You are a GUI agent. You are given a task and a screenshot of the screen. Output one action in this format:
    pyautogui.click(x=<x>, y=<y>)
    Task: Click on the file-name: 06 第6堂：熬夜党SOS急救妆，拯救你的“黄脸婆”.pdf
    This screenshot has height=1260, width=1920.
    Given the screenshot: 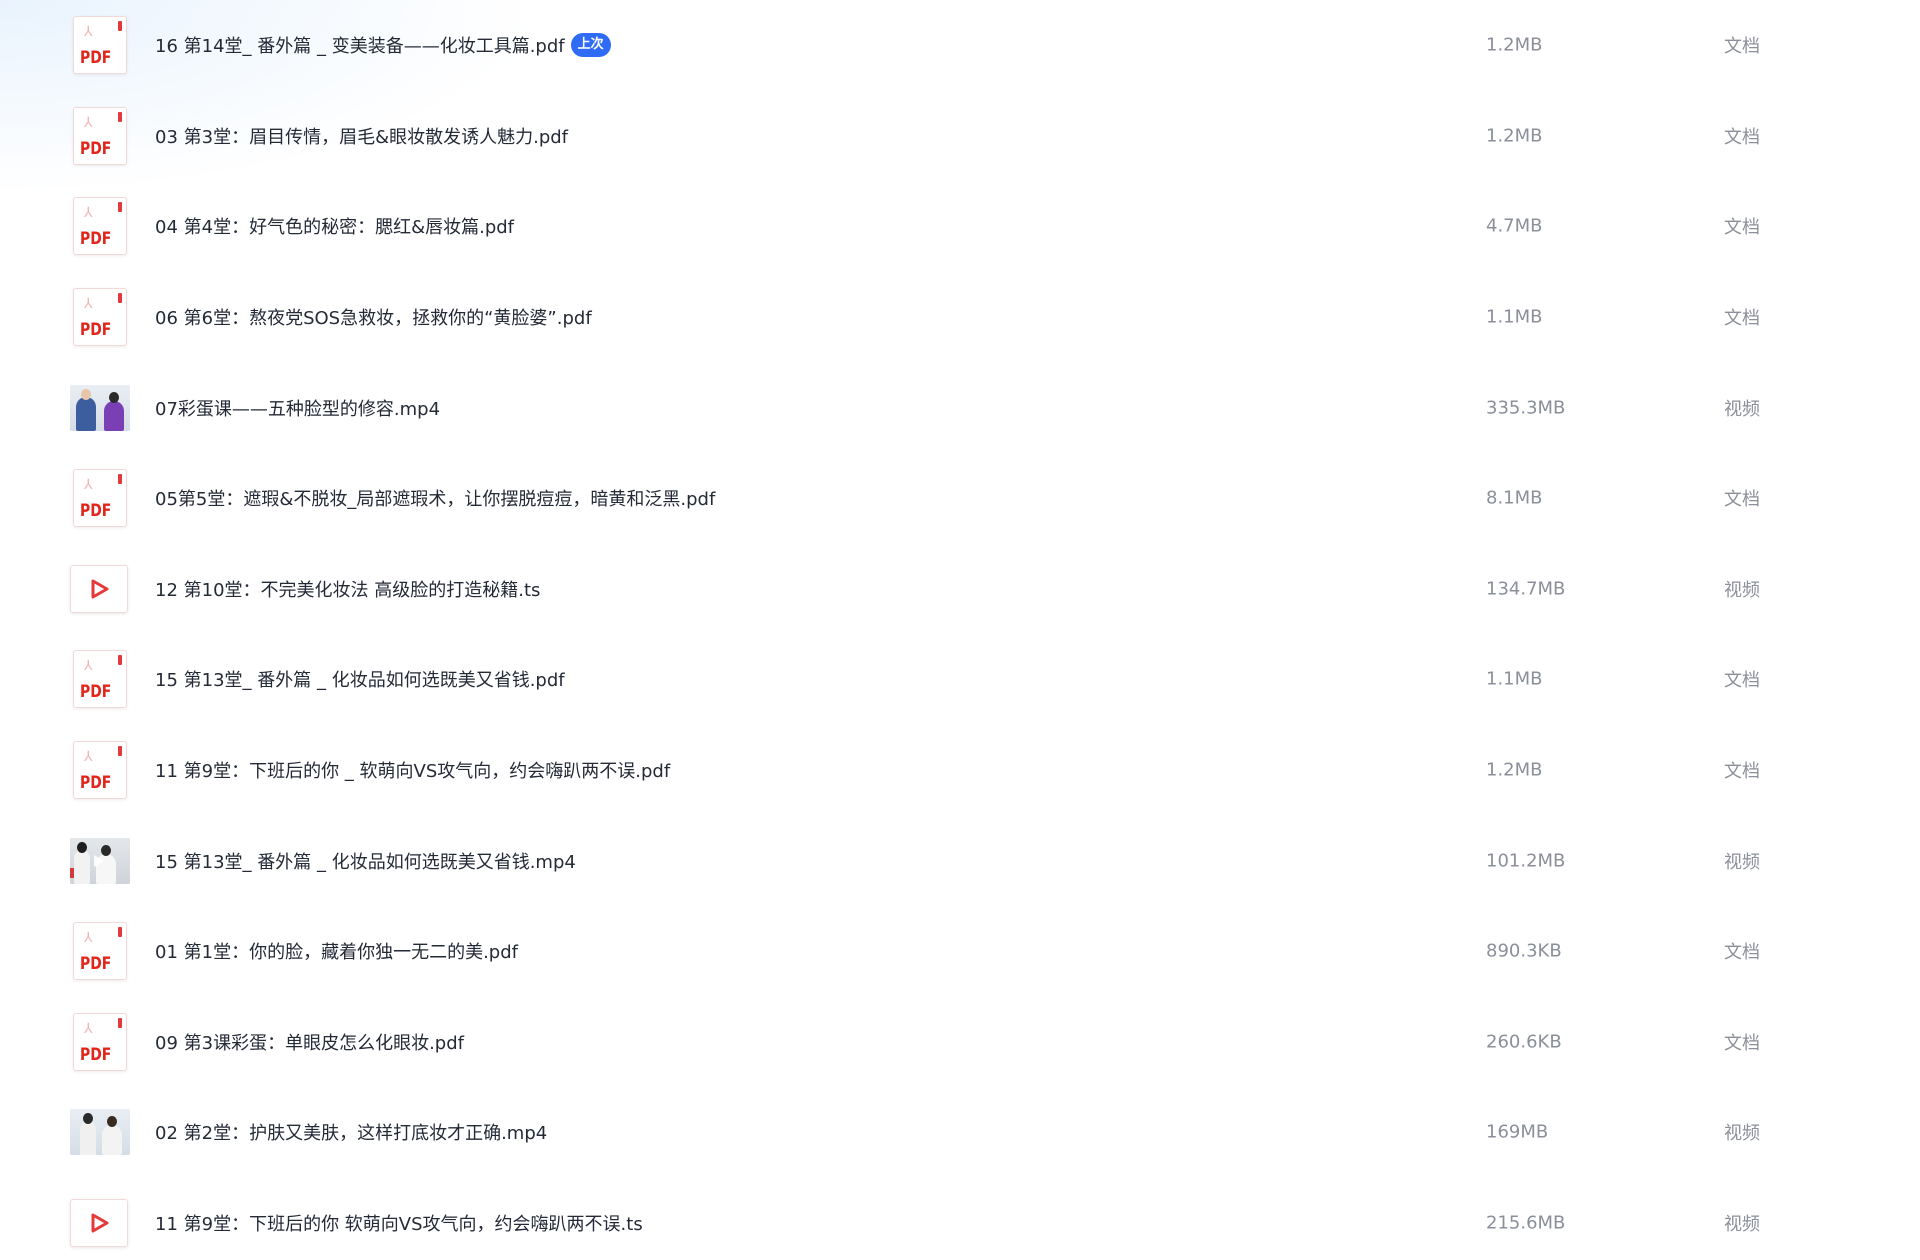 What is the action you would take?
    pyautogui.click(x=373, y=317)
    